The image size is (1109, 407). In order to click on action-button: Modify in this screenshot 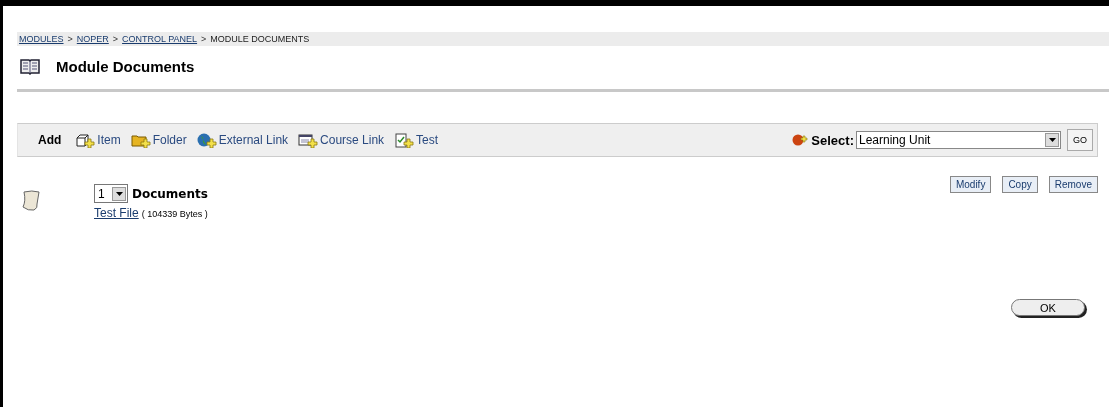, I will do `click(970, 184)`.